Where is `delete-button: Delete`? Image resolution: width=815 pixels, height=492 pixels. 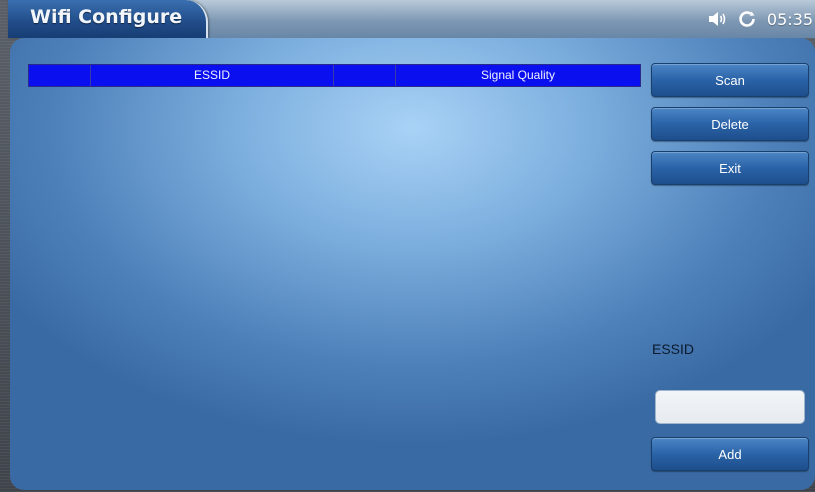 delete-button: Delete is located at coordinates (730, 124).